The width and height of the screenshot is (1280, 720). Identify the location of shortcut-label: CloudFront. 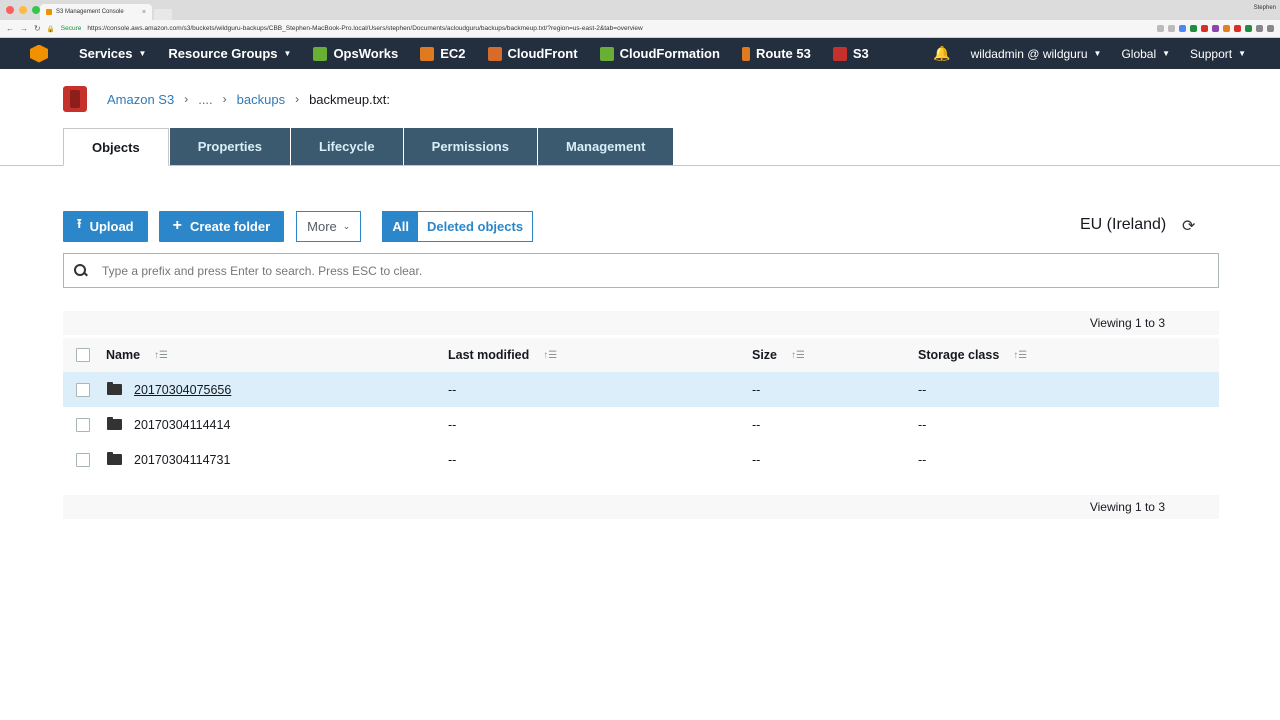
(542, 53).